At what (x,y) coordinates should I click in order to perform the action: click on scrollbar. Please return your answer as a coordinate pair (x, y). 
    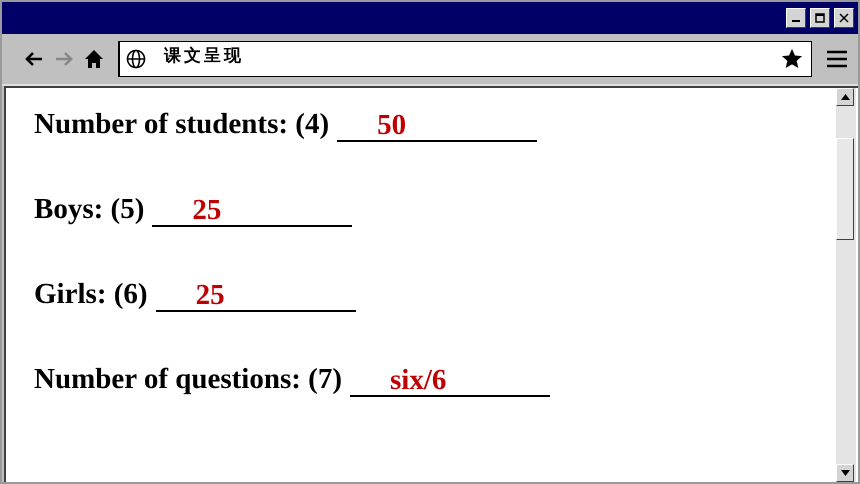
    Looking at the image, I should click on (846, 285).